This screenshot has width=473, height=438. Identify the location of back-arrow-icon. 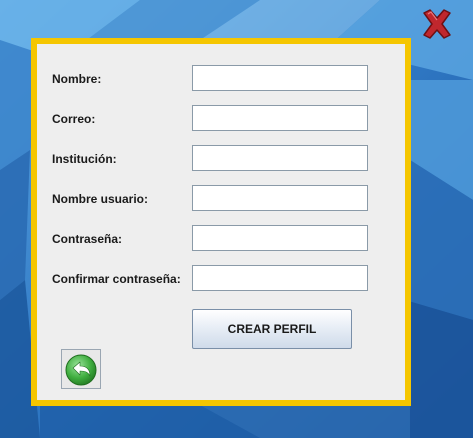
(81, 370).